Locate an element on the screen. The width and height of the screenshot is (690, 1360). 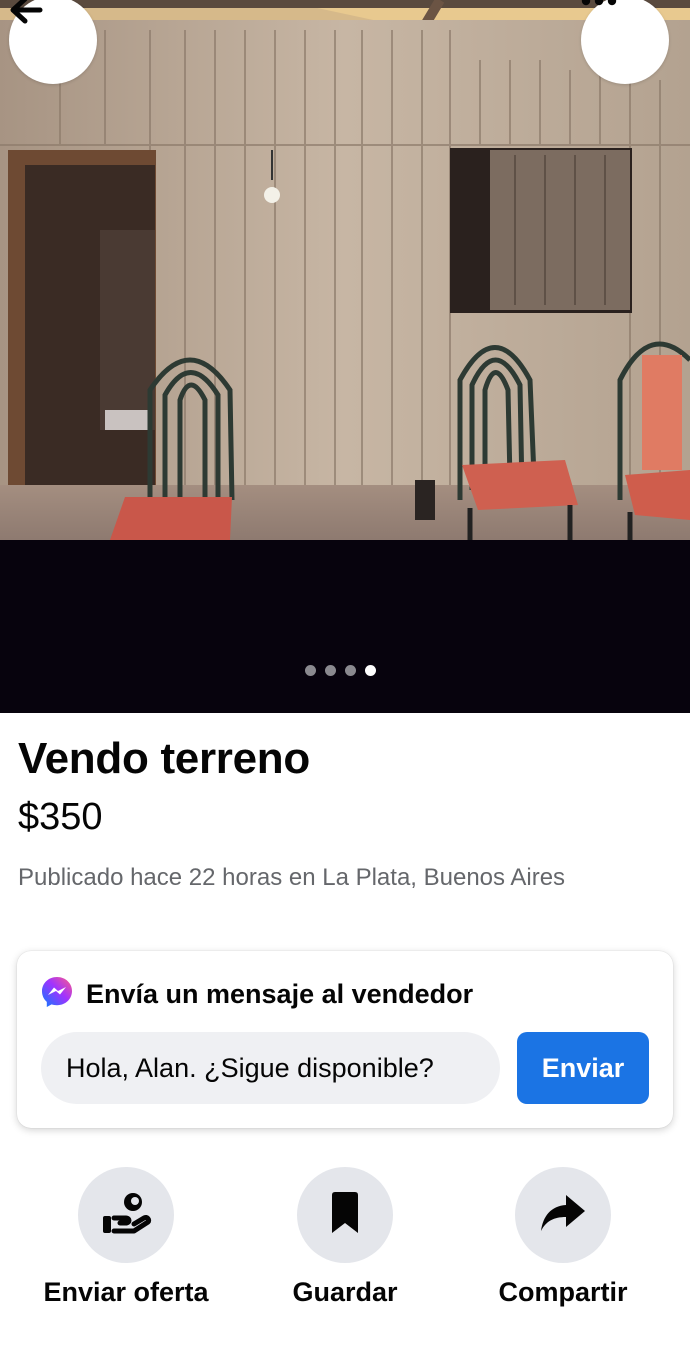
save-action: Guardar is located at coordinates (345, 1237).